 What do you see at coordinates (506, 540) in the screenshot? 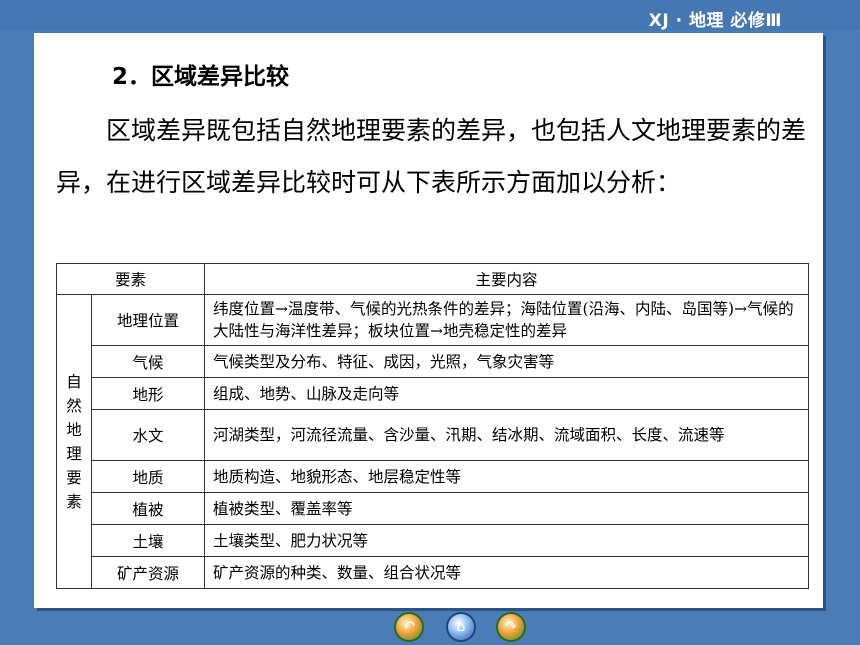
I see `factor-content: 土壤类型、肥力状况等` at bounding box center [506, 540].